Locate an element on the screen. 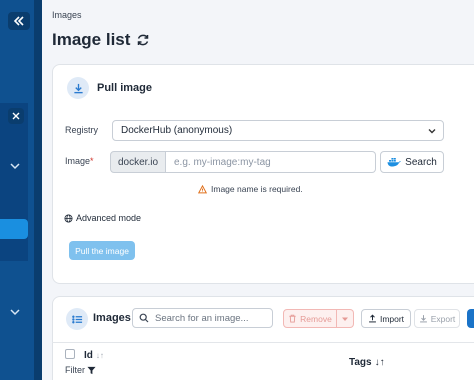 The image size is (474, 380). search-button-label: Search is located at coordinates (421, 162).